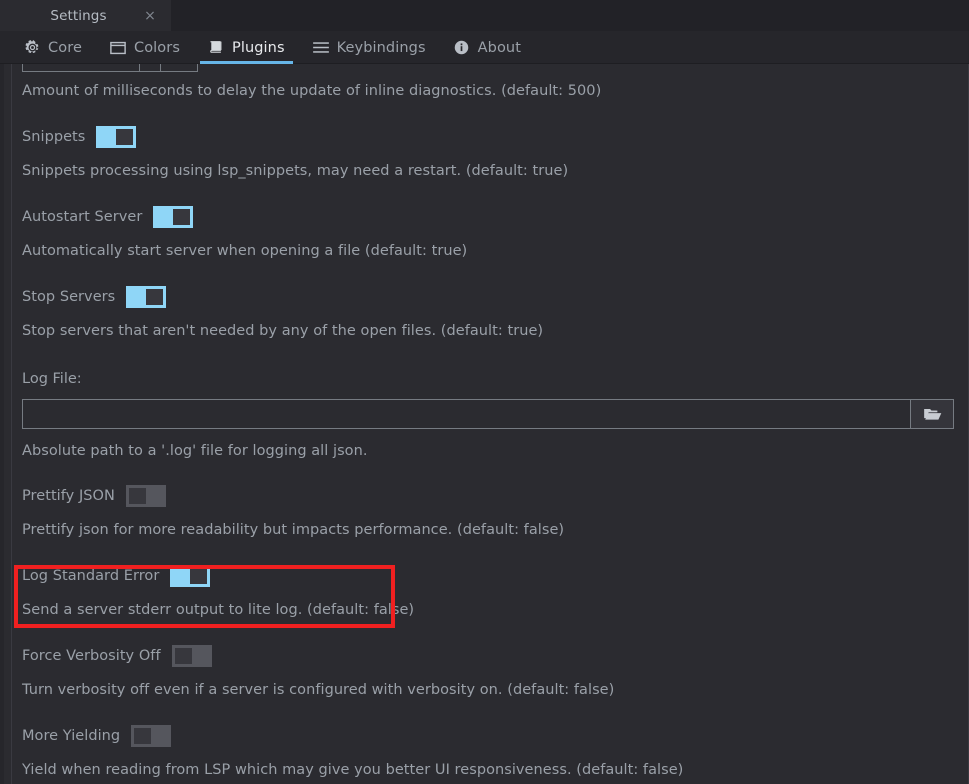 The width and height of the screenshot is (969, 784). I want to click on content-left-divider, so click(11, 424).